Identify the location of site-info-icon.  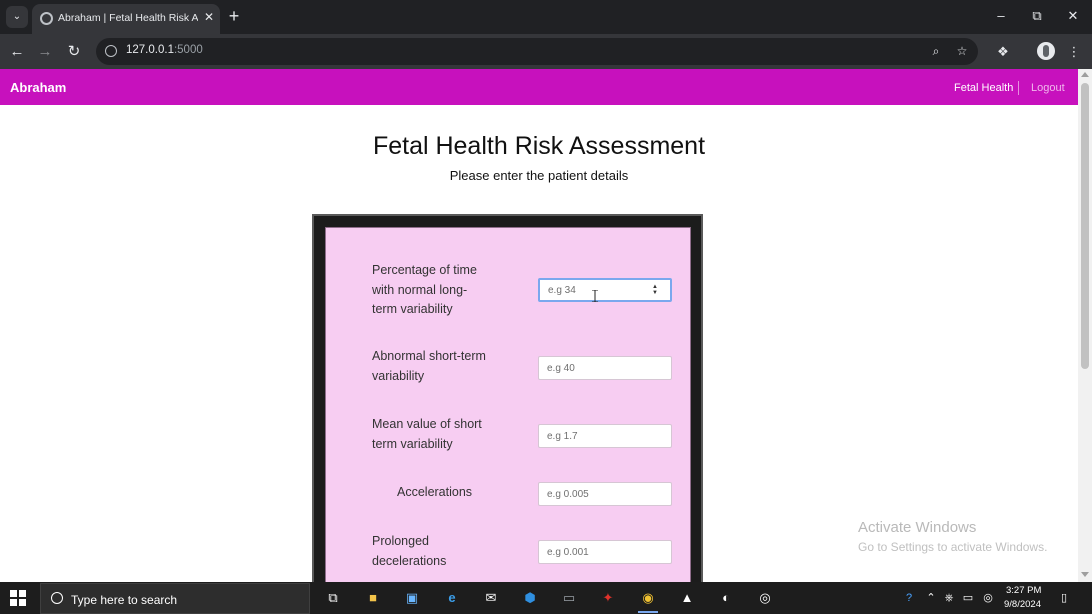
(111, 51).